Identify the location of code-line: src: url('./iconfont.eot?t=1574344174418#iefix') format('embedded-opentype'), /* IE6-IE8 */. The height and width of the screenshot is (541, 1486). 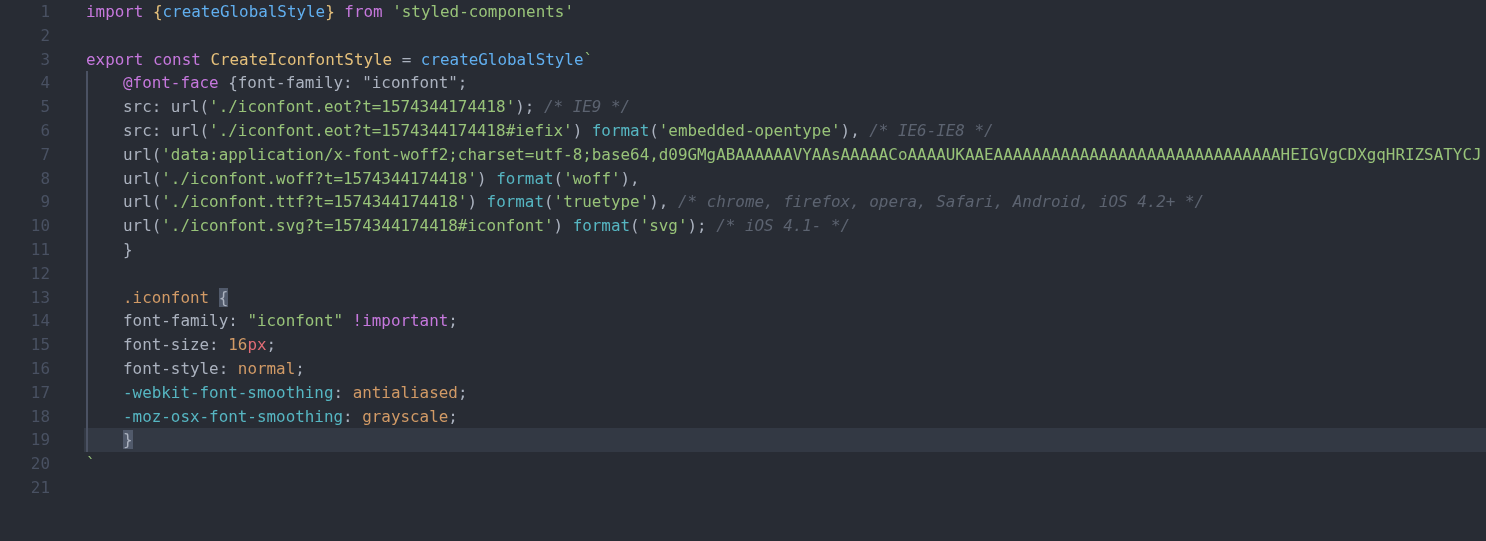
(558, 131).